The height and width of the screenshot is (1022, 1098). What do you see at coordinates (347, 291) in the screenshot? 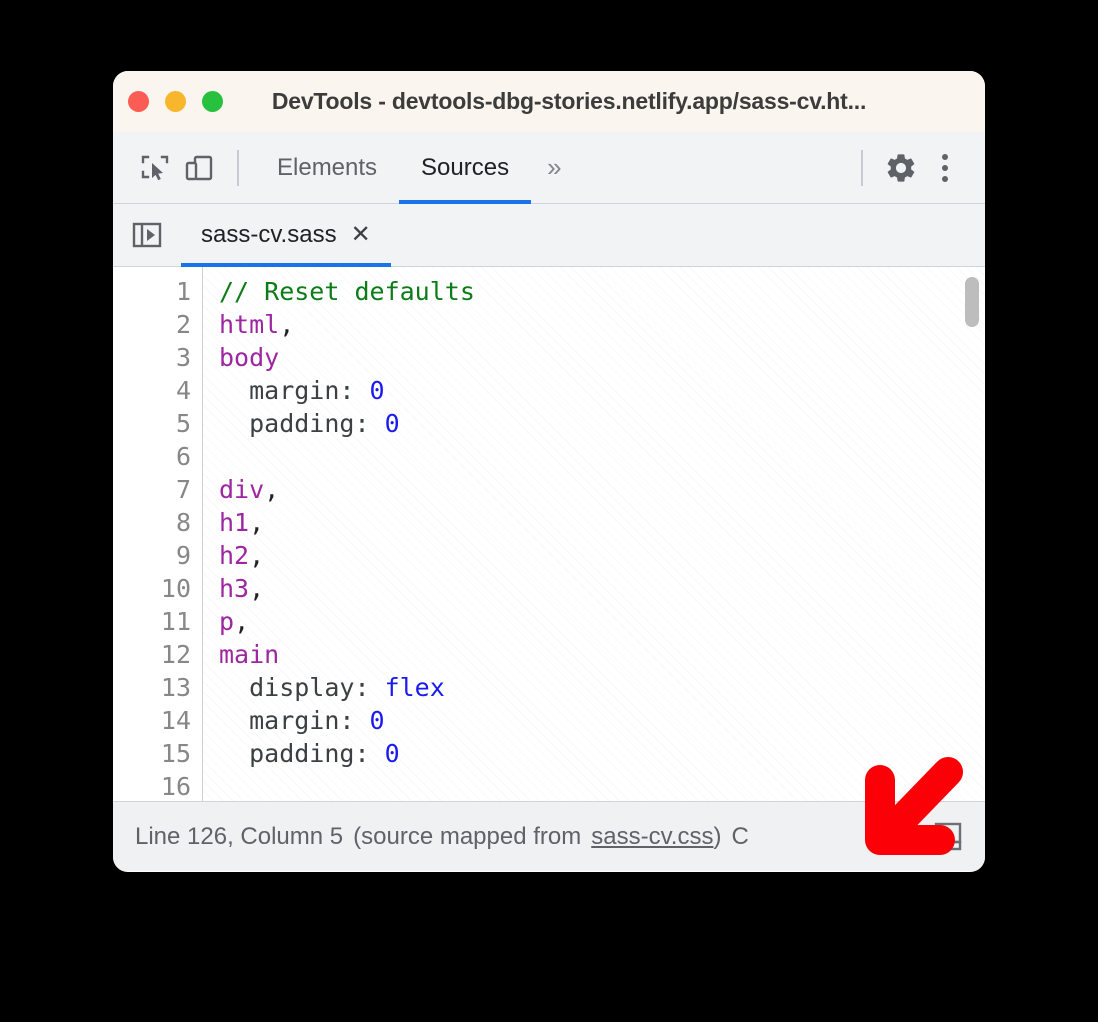
I see `code-token: // Reset defaults` at bounding box center [347, 291].